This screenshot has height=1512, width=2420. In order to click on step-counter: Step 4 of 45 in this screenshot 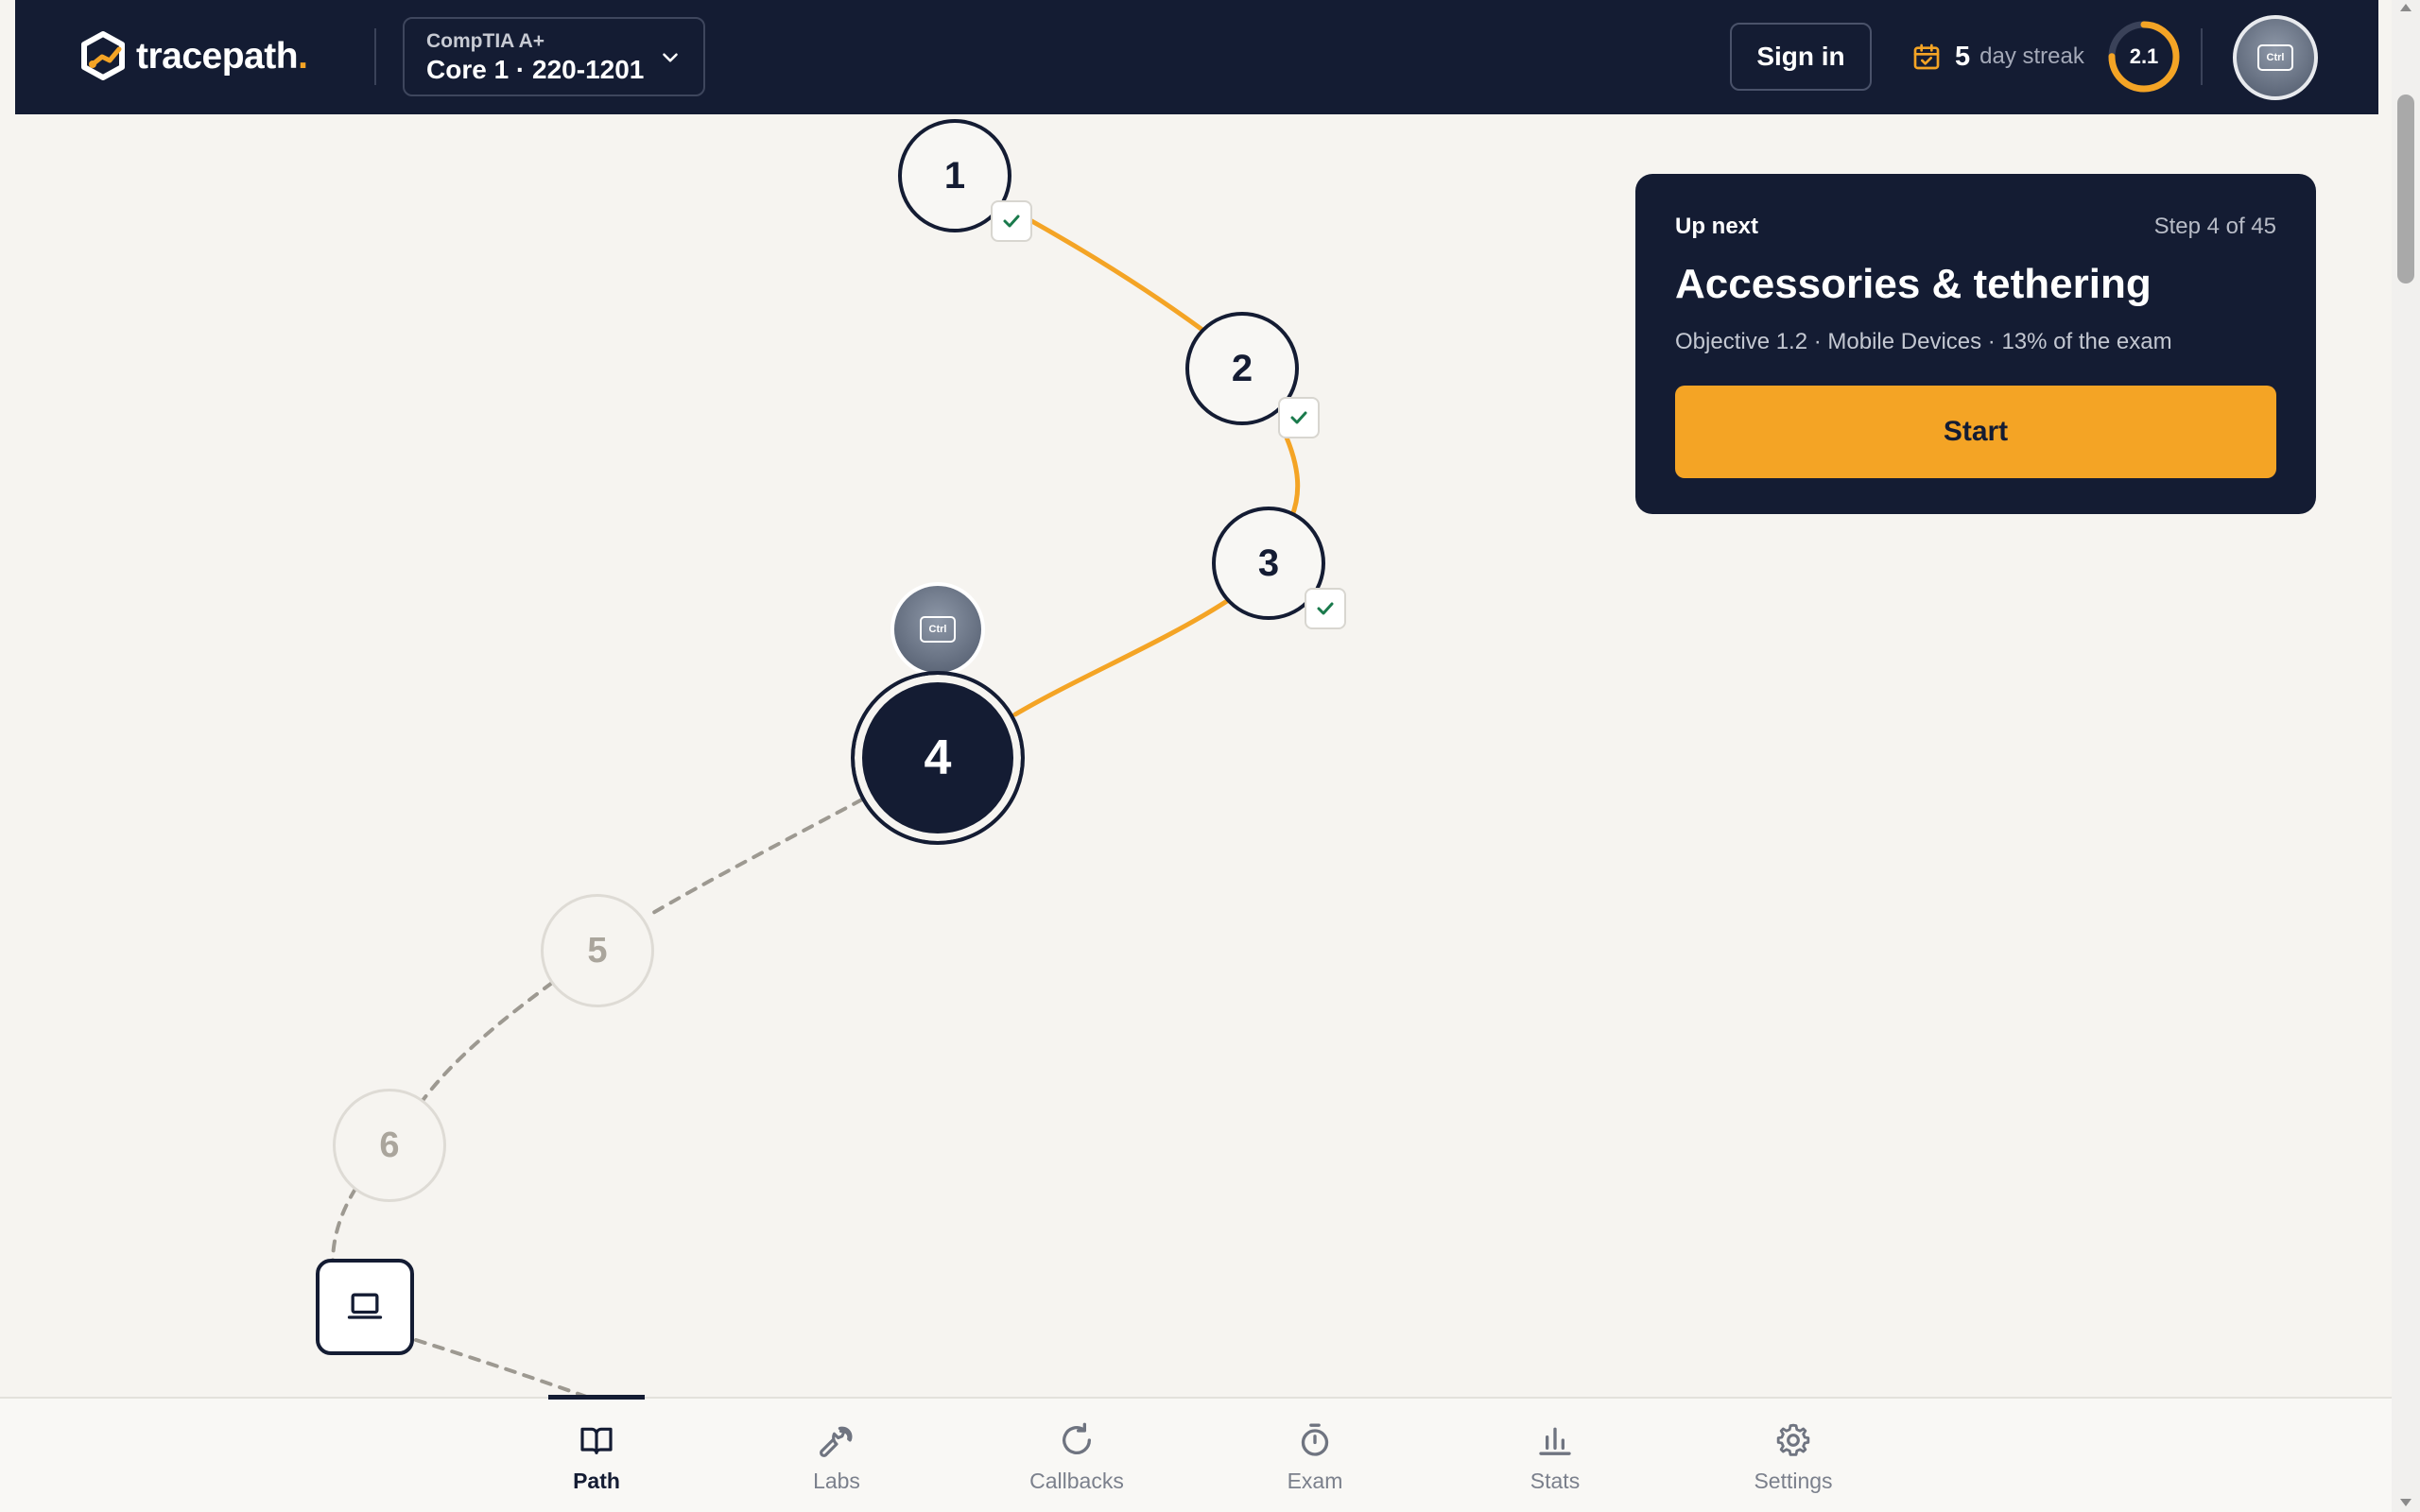, I will do `click(2214, 226)`.